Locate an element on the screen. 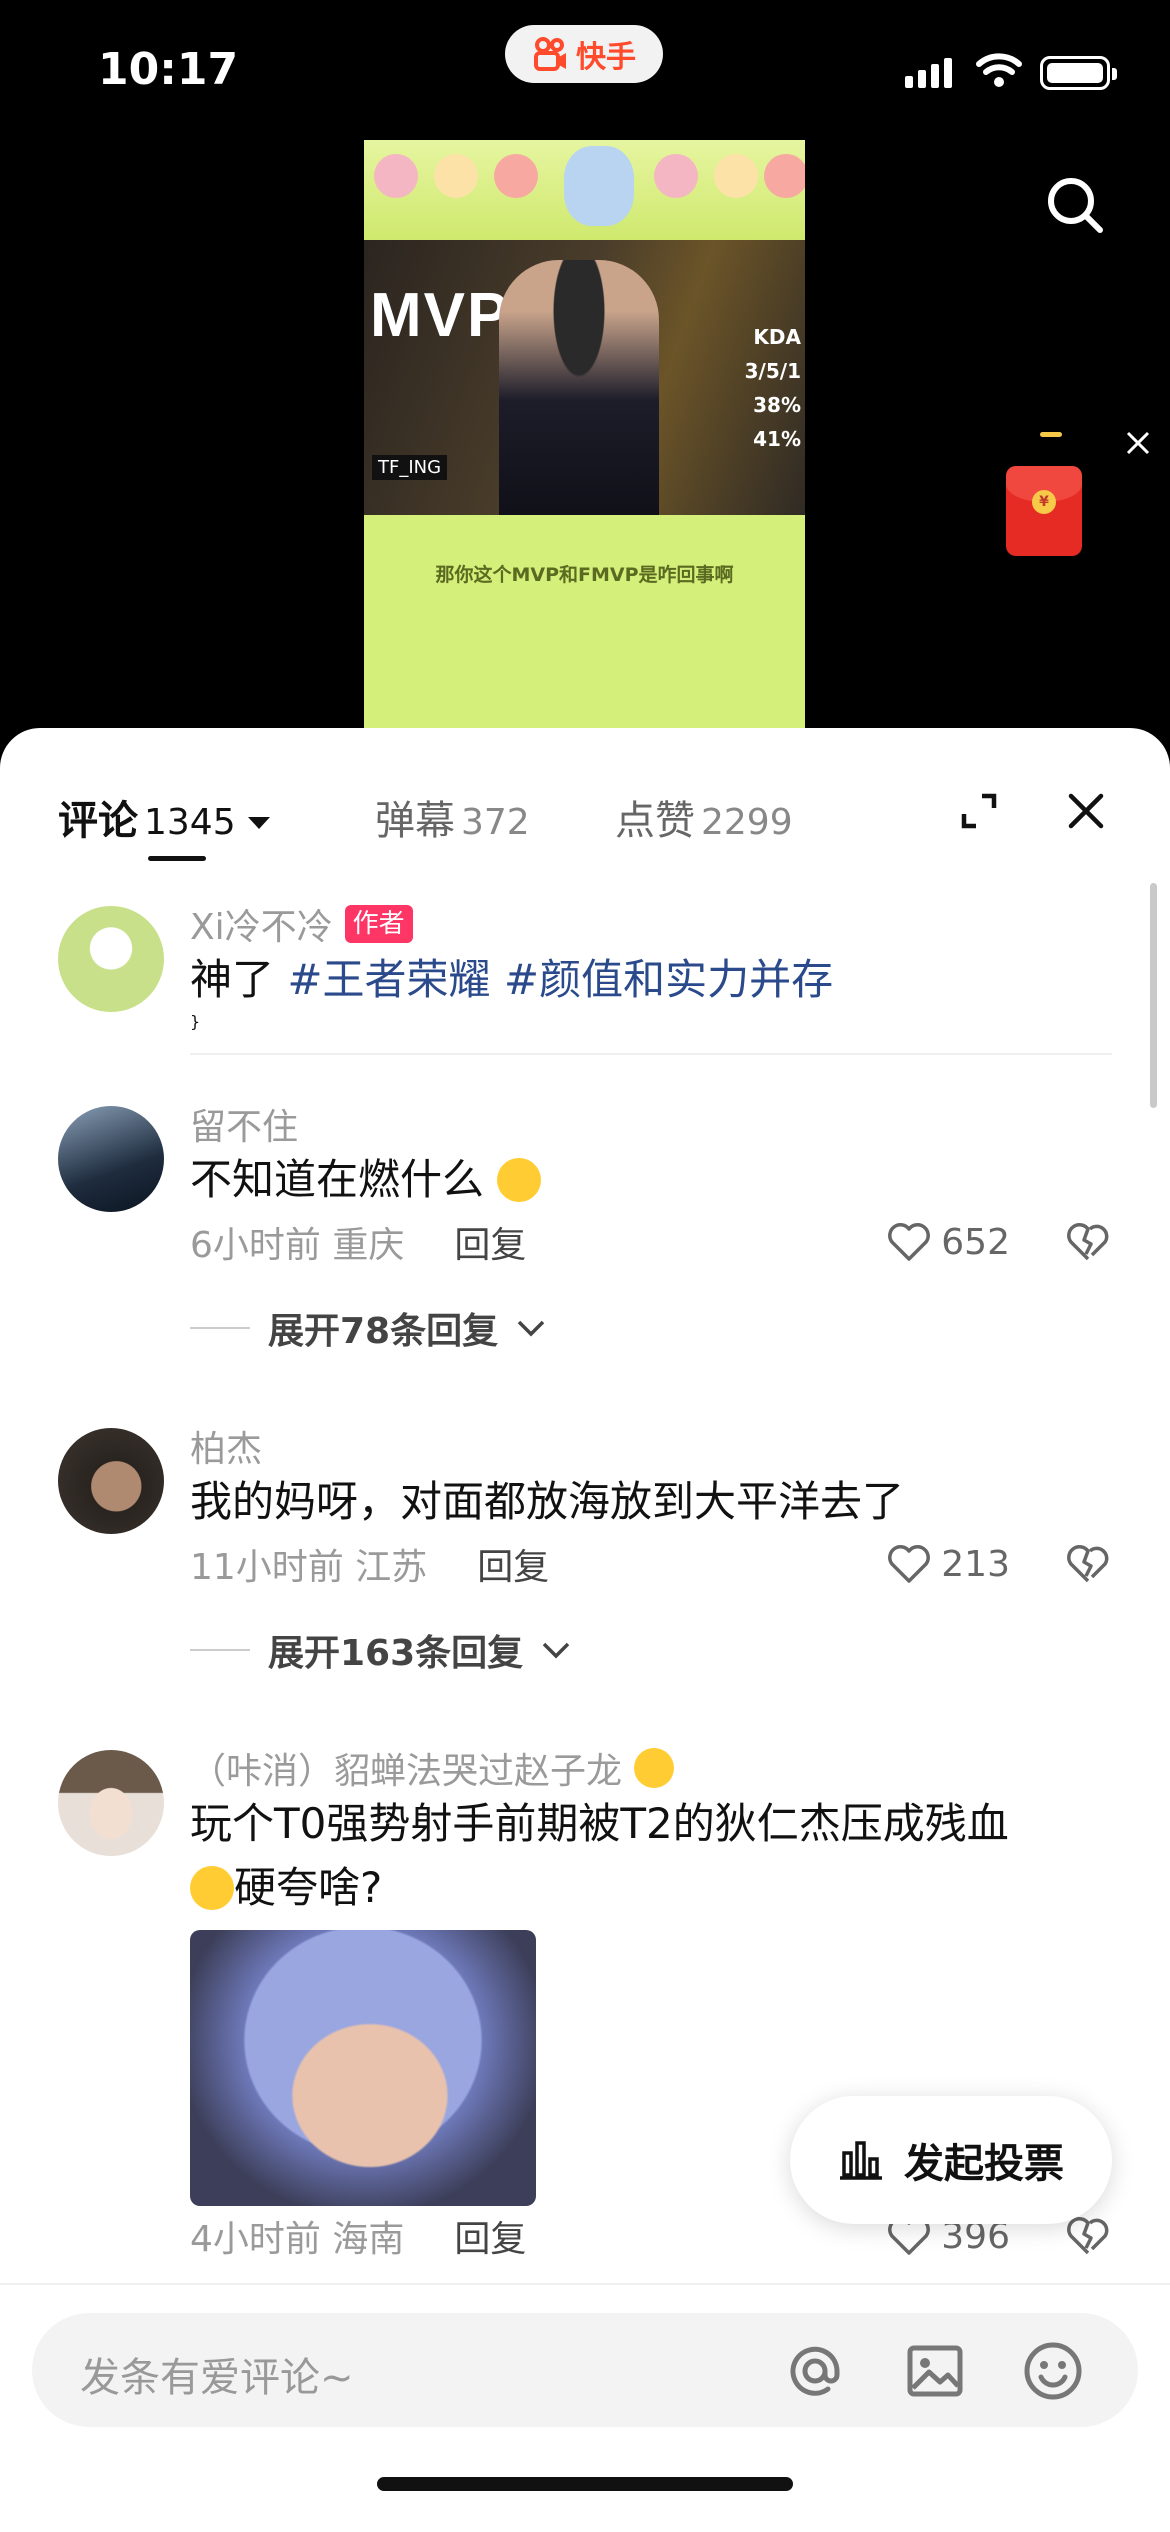 The width and height of the screenshot is (1170, 2532). caret-down-icon is located at coordinates (258, 823).